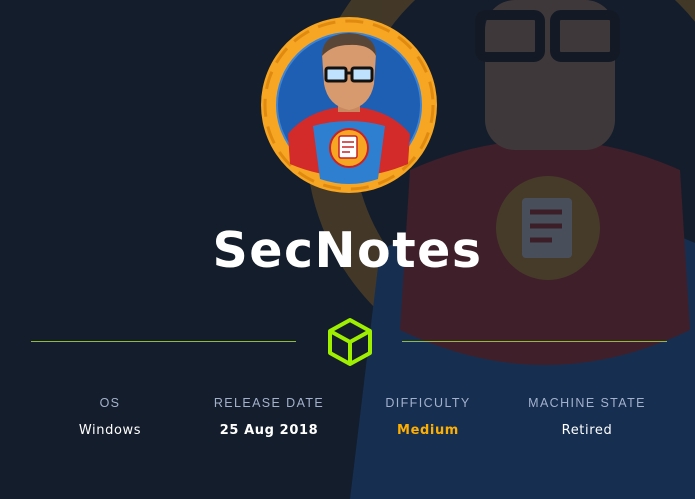 Image resolution: width=695 pixels, height=499 pixels. What do you see at coordinates (110, 417) in the screenshot?
I see `stat-os: OS Windows` at bounding box center [110, 417].